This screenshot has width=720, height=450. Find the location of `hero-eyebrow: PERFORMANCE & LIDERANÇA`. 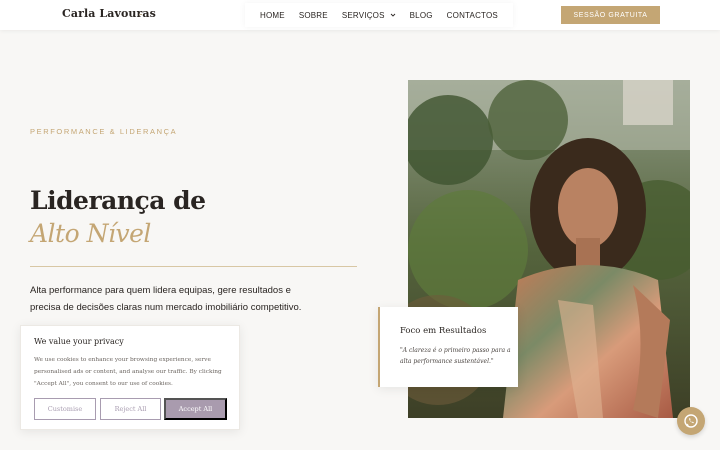

hero-eyebrow: PERFORMANCE & LIDERANÇA is located at coordinates (104, 131).